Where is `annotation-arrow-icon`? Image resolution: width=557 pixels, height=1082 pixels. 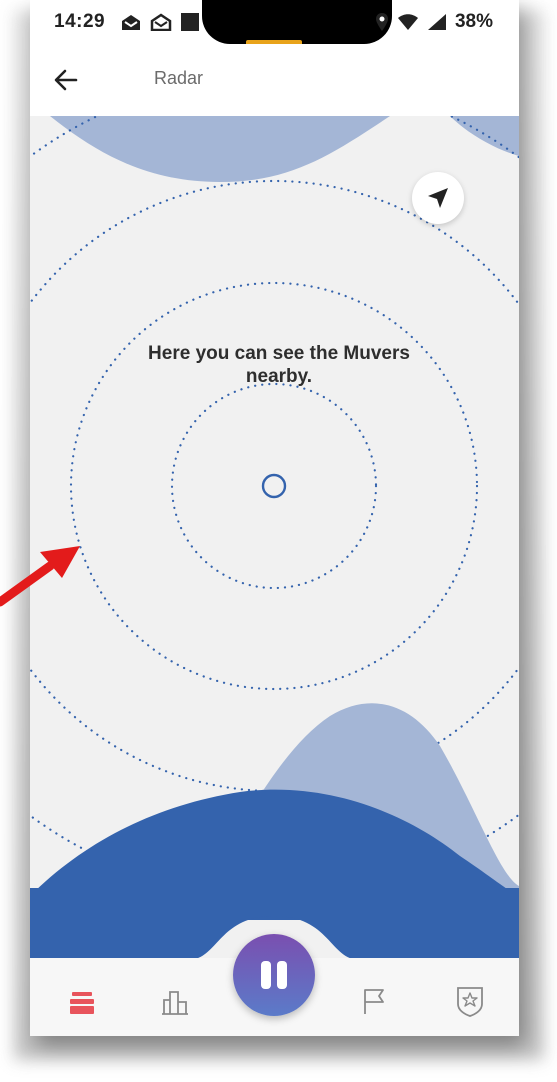 annotation-arrow-icon is located at coordinates (40, 576).